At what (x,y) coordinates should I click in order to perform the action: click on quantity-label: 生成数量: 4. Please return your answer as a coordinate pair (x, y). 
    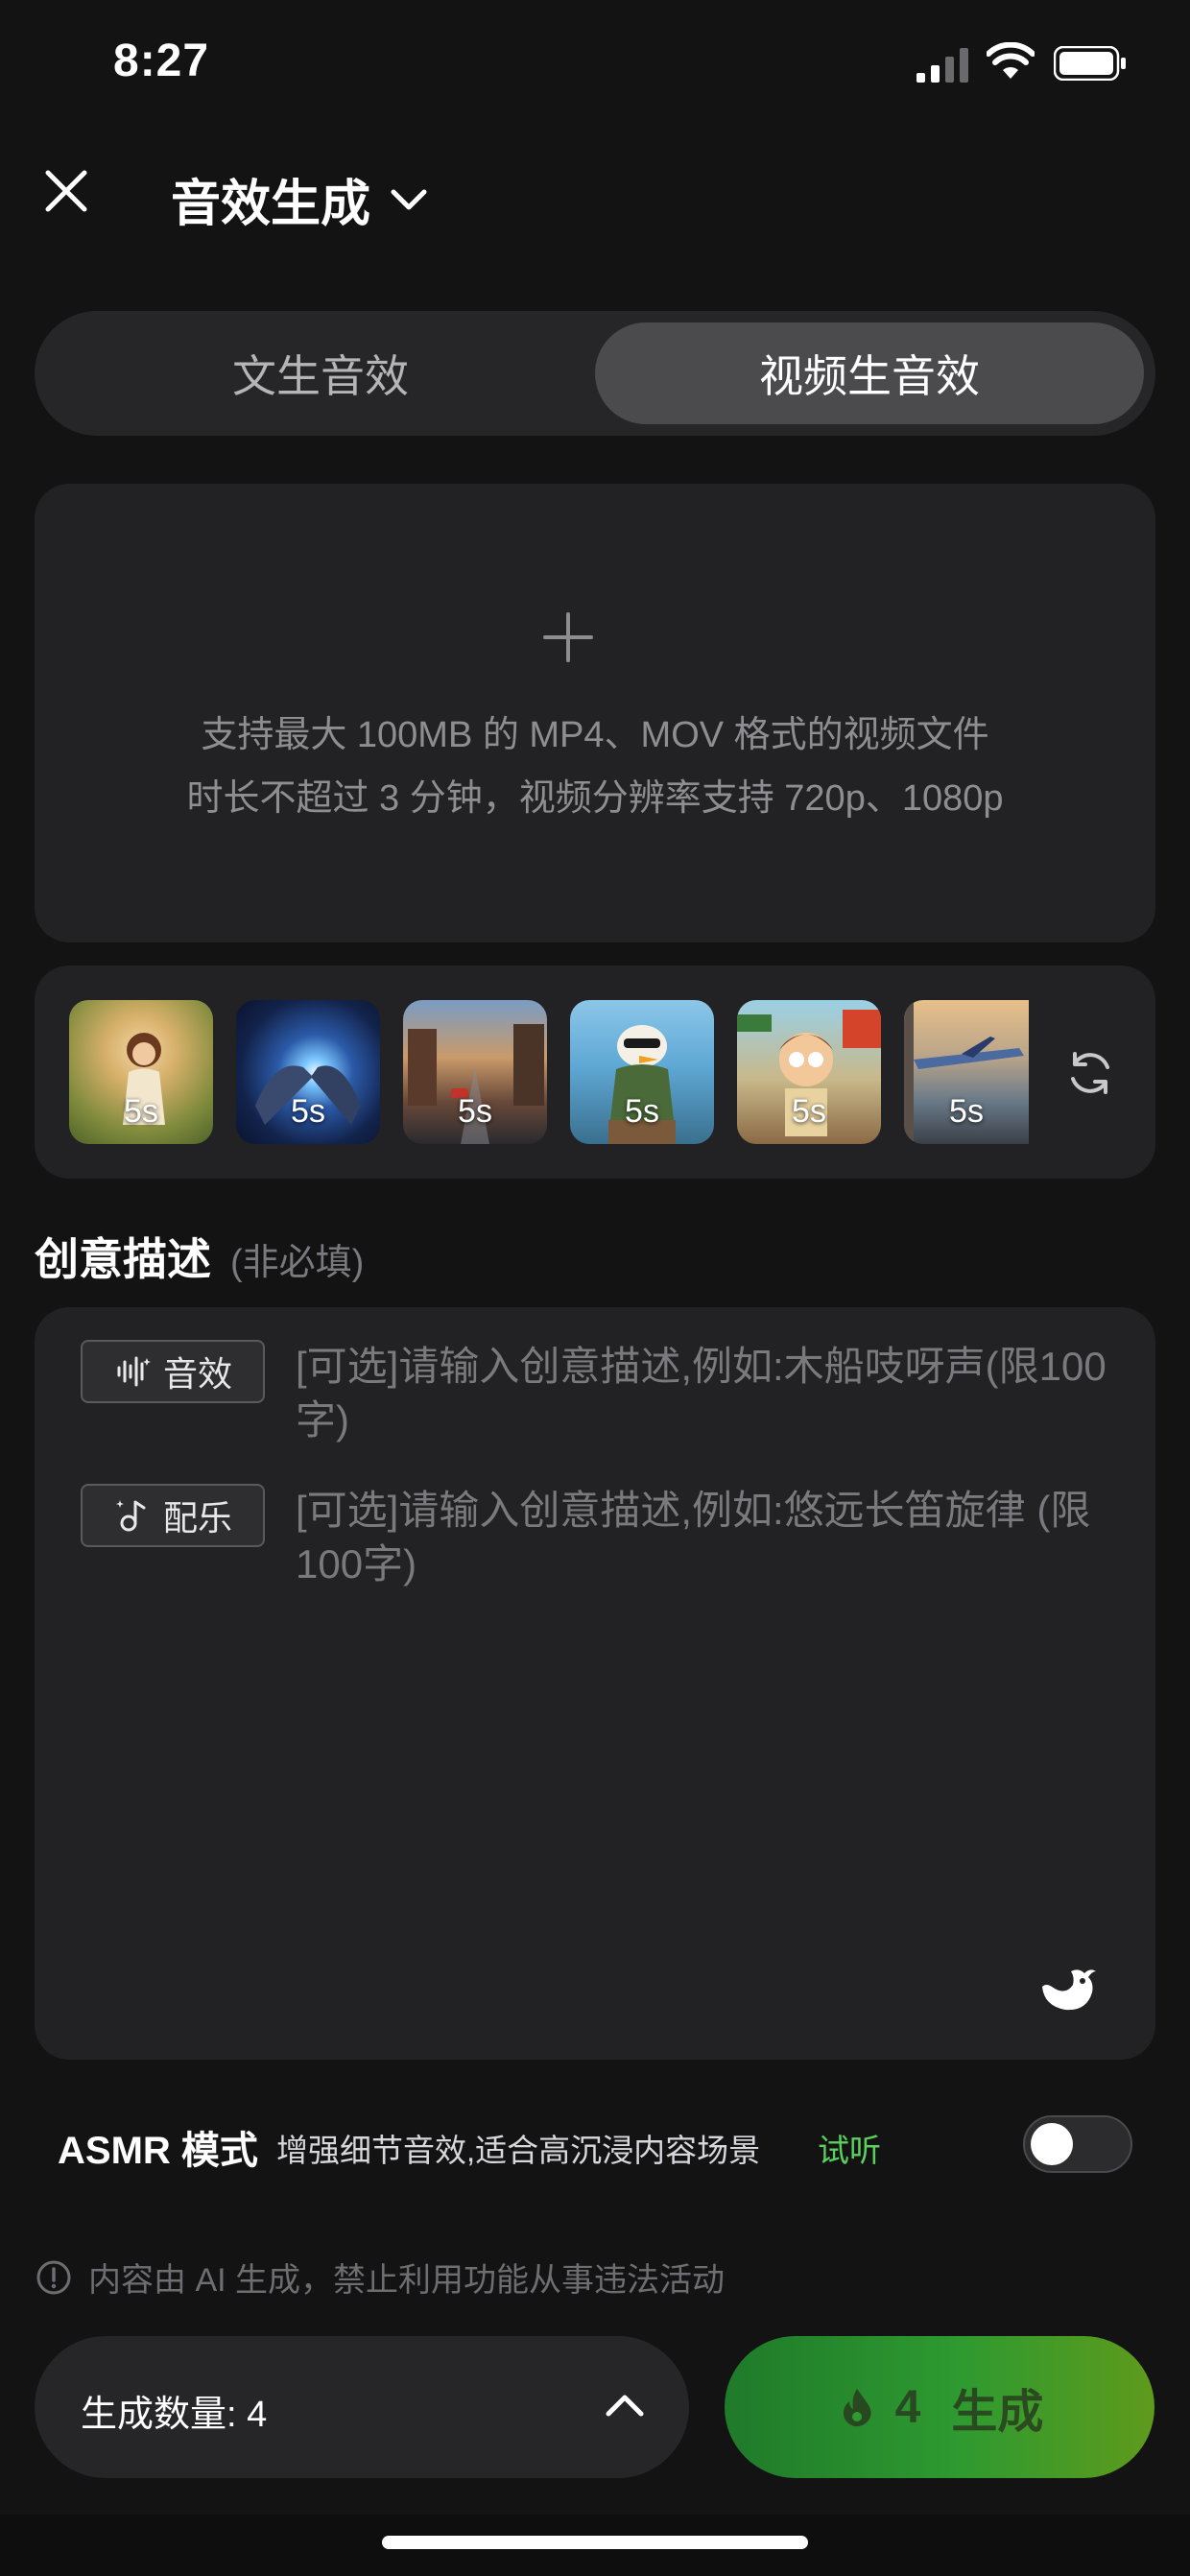
    Looking at the image, I should click on (175, 2415).